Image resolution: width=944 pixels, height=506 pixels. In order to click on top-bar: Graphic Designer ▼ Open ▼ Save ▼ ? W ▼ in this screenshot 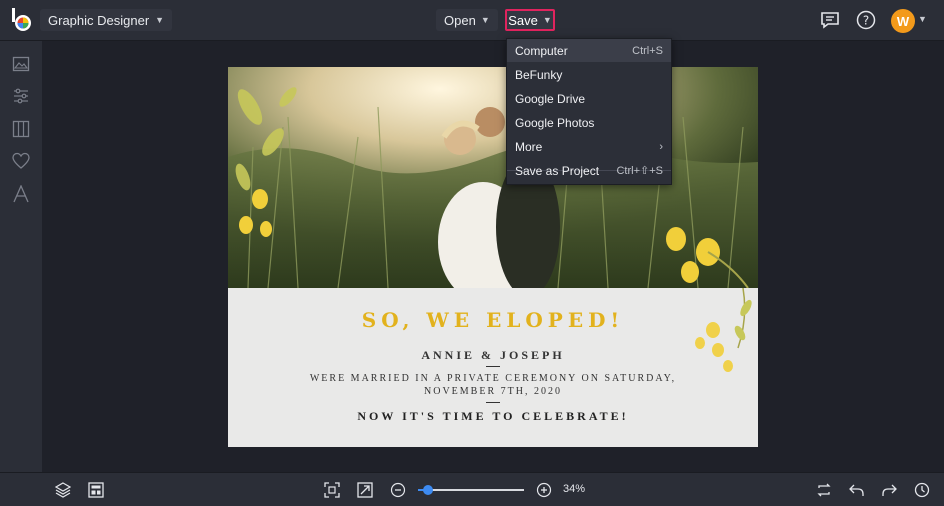, I will do `click(472, 20)`.